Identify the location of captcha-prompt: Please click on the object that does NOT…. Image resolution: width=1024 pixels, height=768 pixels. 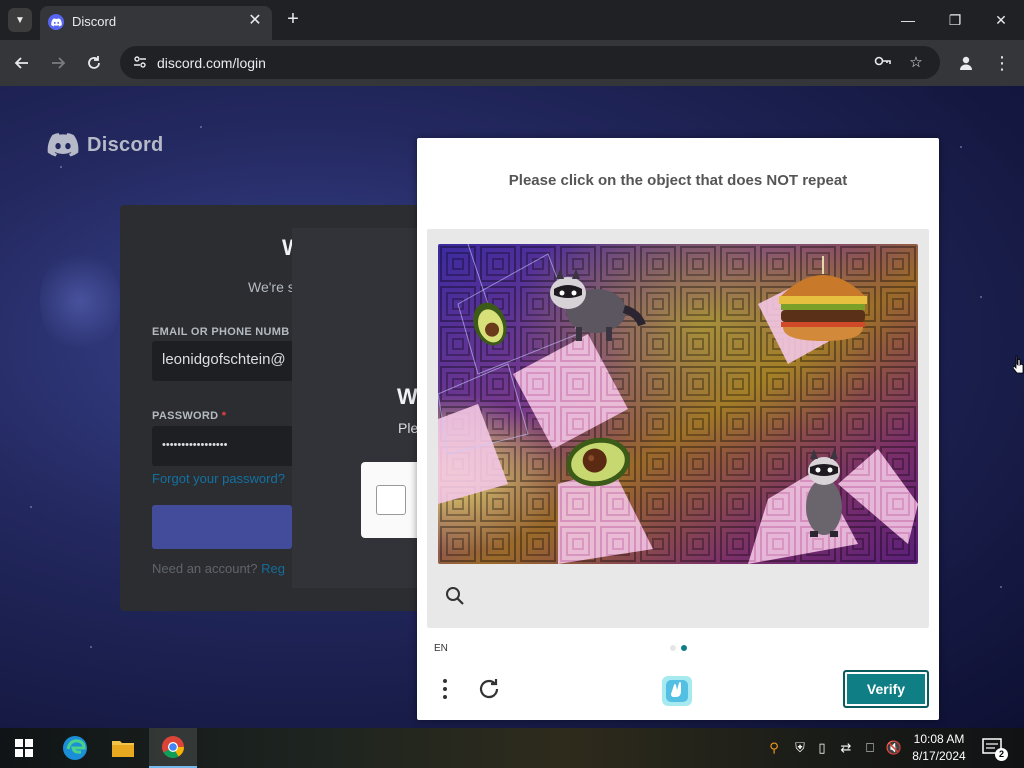
(678, 180).